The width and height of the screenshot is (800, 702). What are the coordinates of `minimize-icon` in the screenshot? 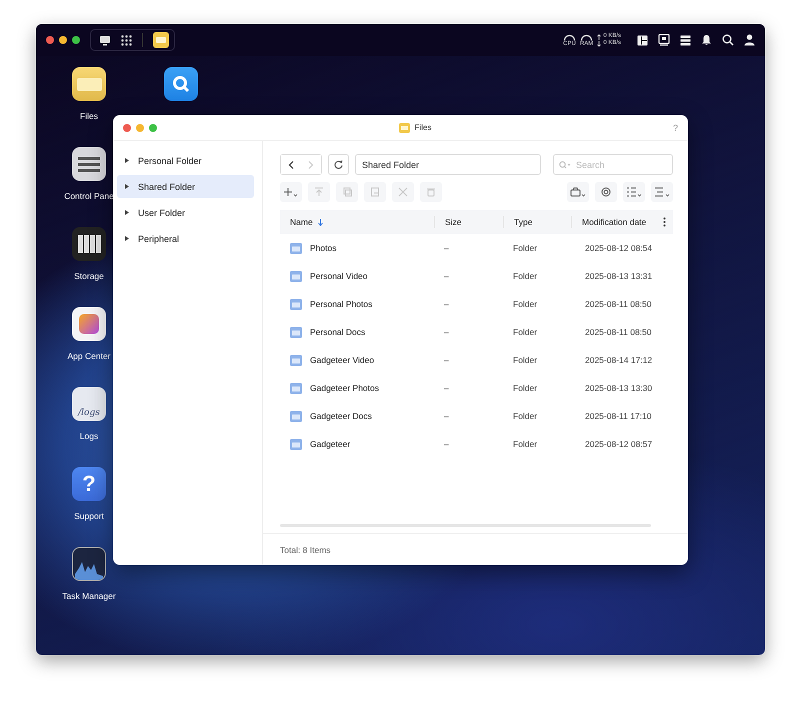 It's located at (63, 40).